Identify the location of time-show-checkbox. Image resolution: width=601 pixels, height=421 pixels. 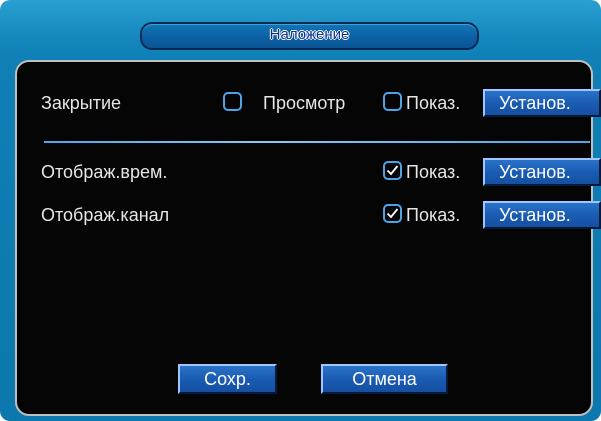
(392, 170).